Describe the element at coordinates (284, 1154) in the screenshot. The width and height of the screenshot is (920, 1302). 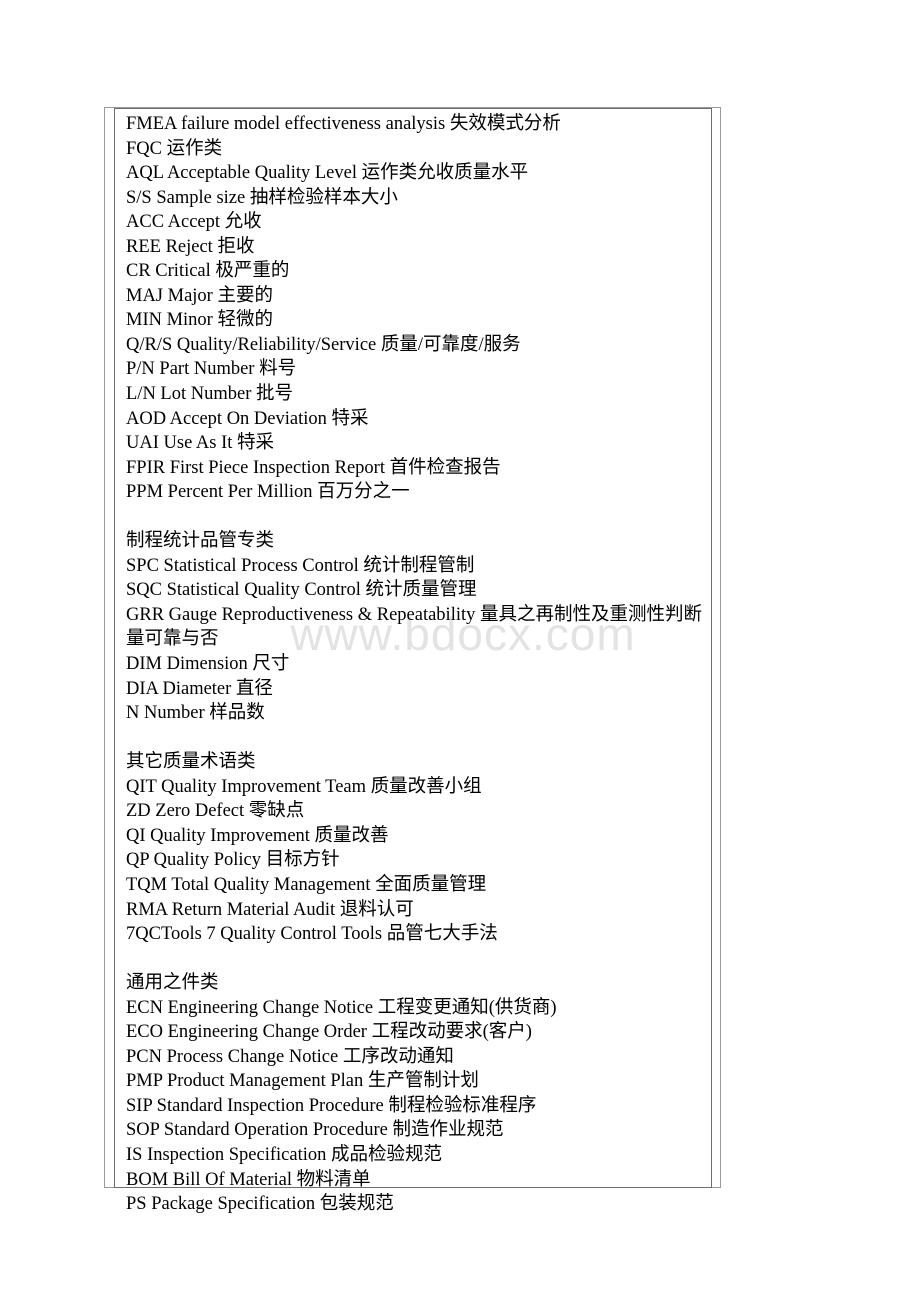
I see `glossary-line: IS Inspection Specification 成品检验规范` at that location.